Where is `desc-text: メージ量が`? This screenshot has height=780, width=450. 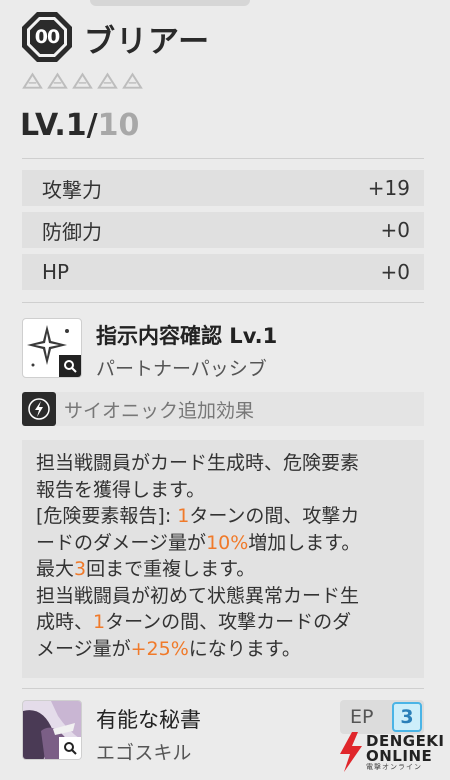
desc-text: メージ量が is located at coordinates (83, 648).